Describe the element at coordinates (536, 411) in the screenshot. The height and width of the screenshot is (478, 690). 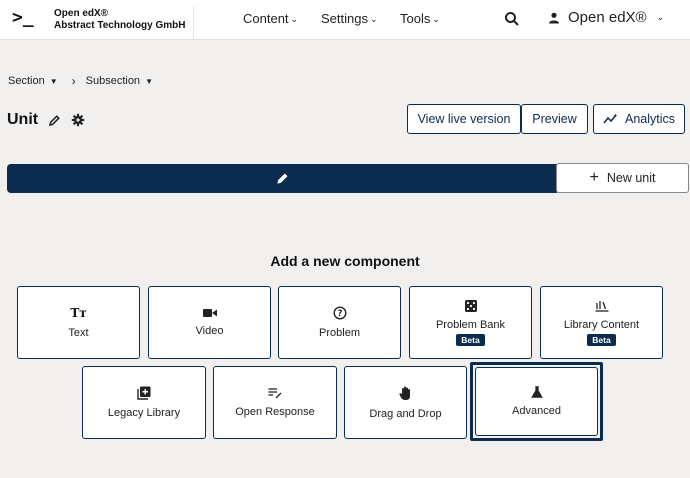
I see `component-label: Advanced` at that location.